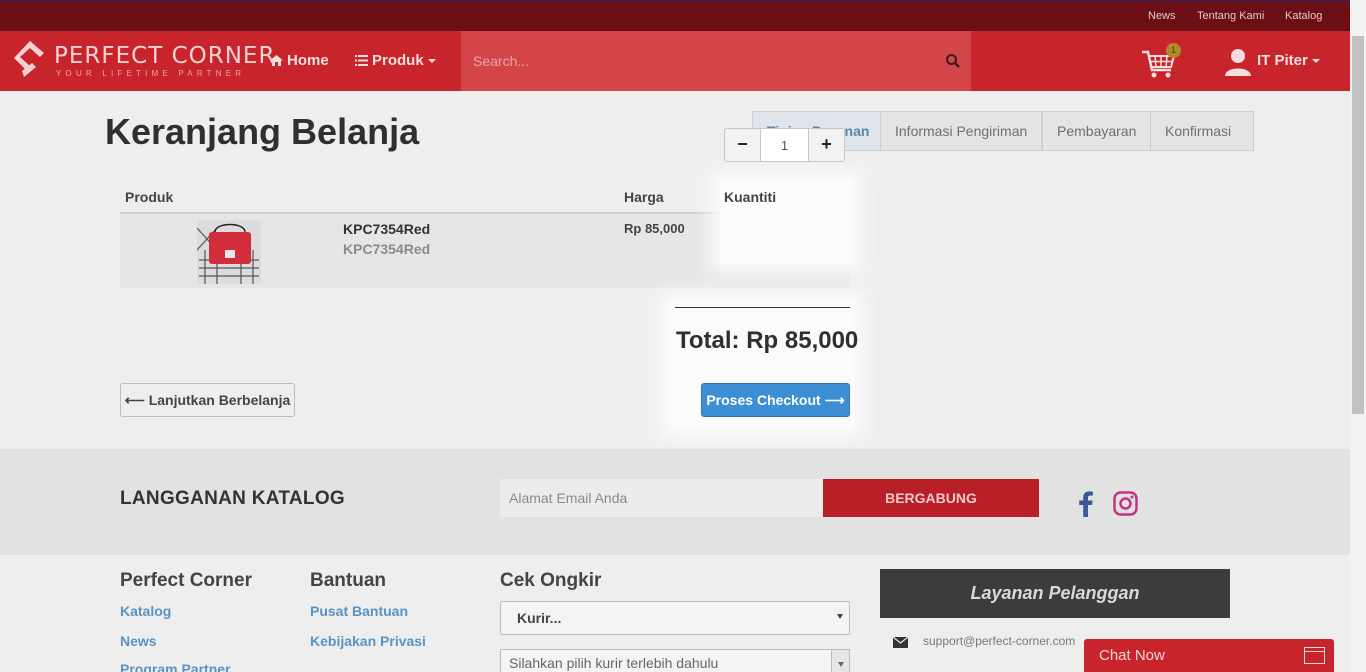 The height and width of the screenshot is (672, 1366). I want to click on footer-link-pusat-bantuan: Pusat Bantuan, so click(359, 611).